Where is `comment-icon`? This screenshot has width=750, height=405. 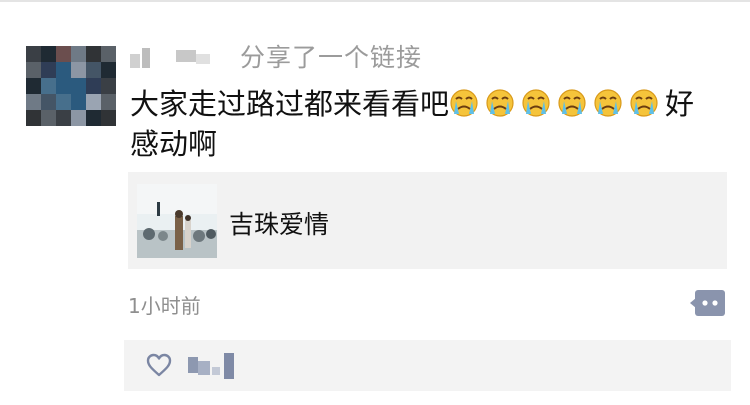 comment-icon is located at coordinates (707, 303).